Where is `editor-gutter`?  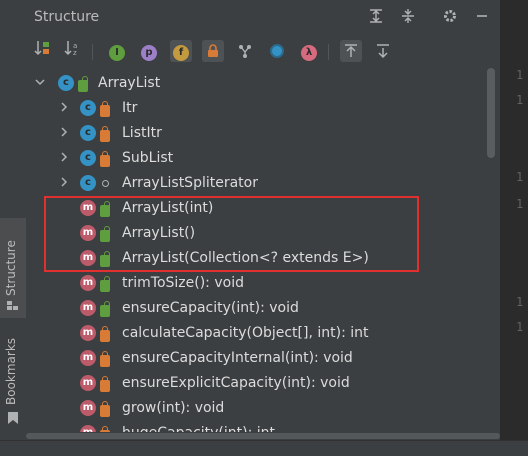
editor-gutter is located at coordinates (514, 227).